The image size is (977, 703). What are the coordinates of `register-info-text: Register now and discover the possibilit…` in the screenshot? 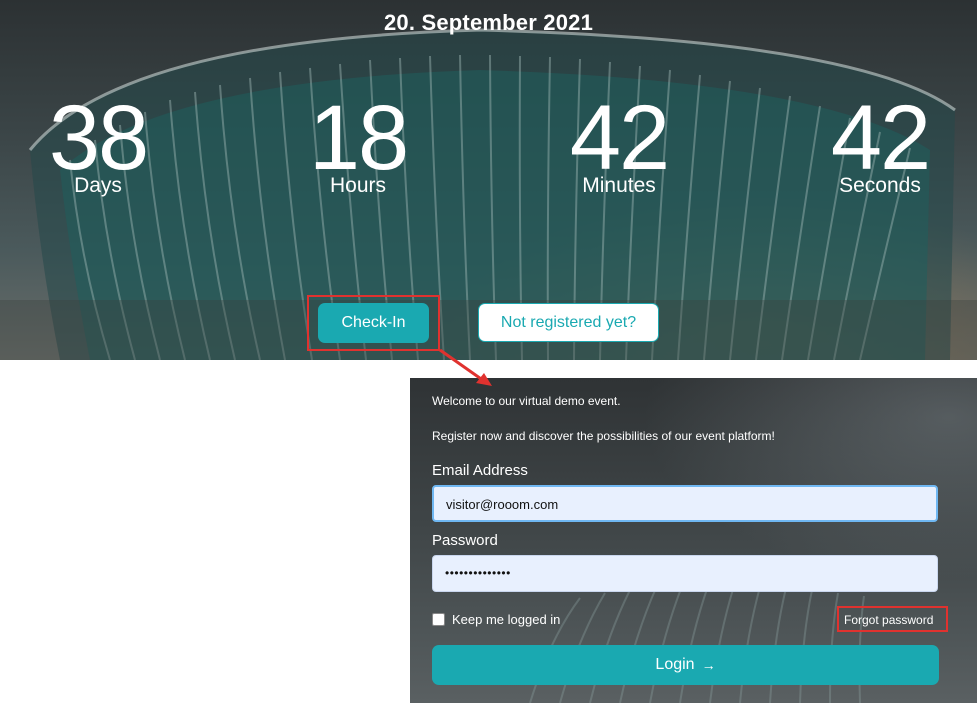 It's located at (603, 436).